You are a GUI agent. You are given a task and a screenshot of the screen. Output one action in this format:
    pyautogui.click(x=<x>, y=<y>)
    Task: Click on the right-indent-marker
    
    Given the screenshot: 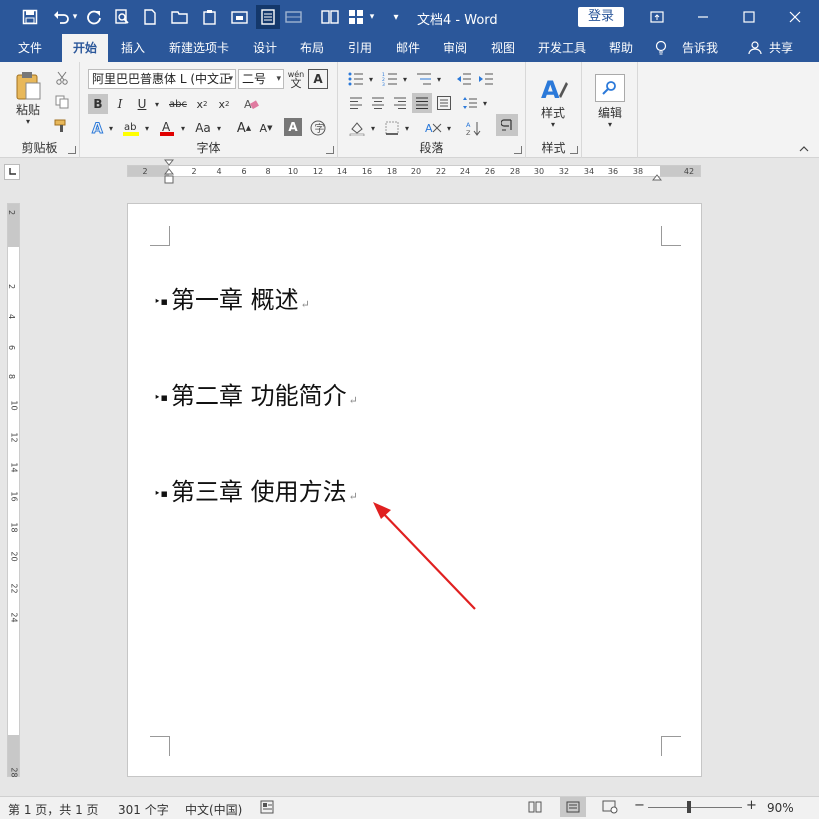 What is the action you would take?
    pyautogui.click(x=657, y=175)
    